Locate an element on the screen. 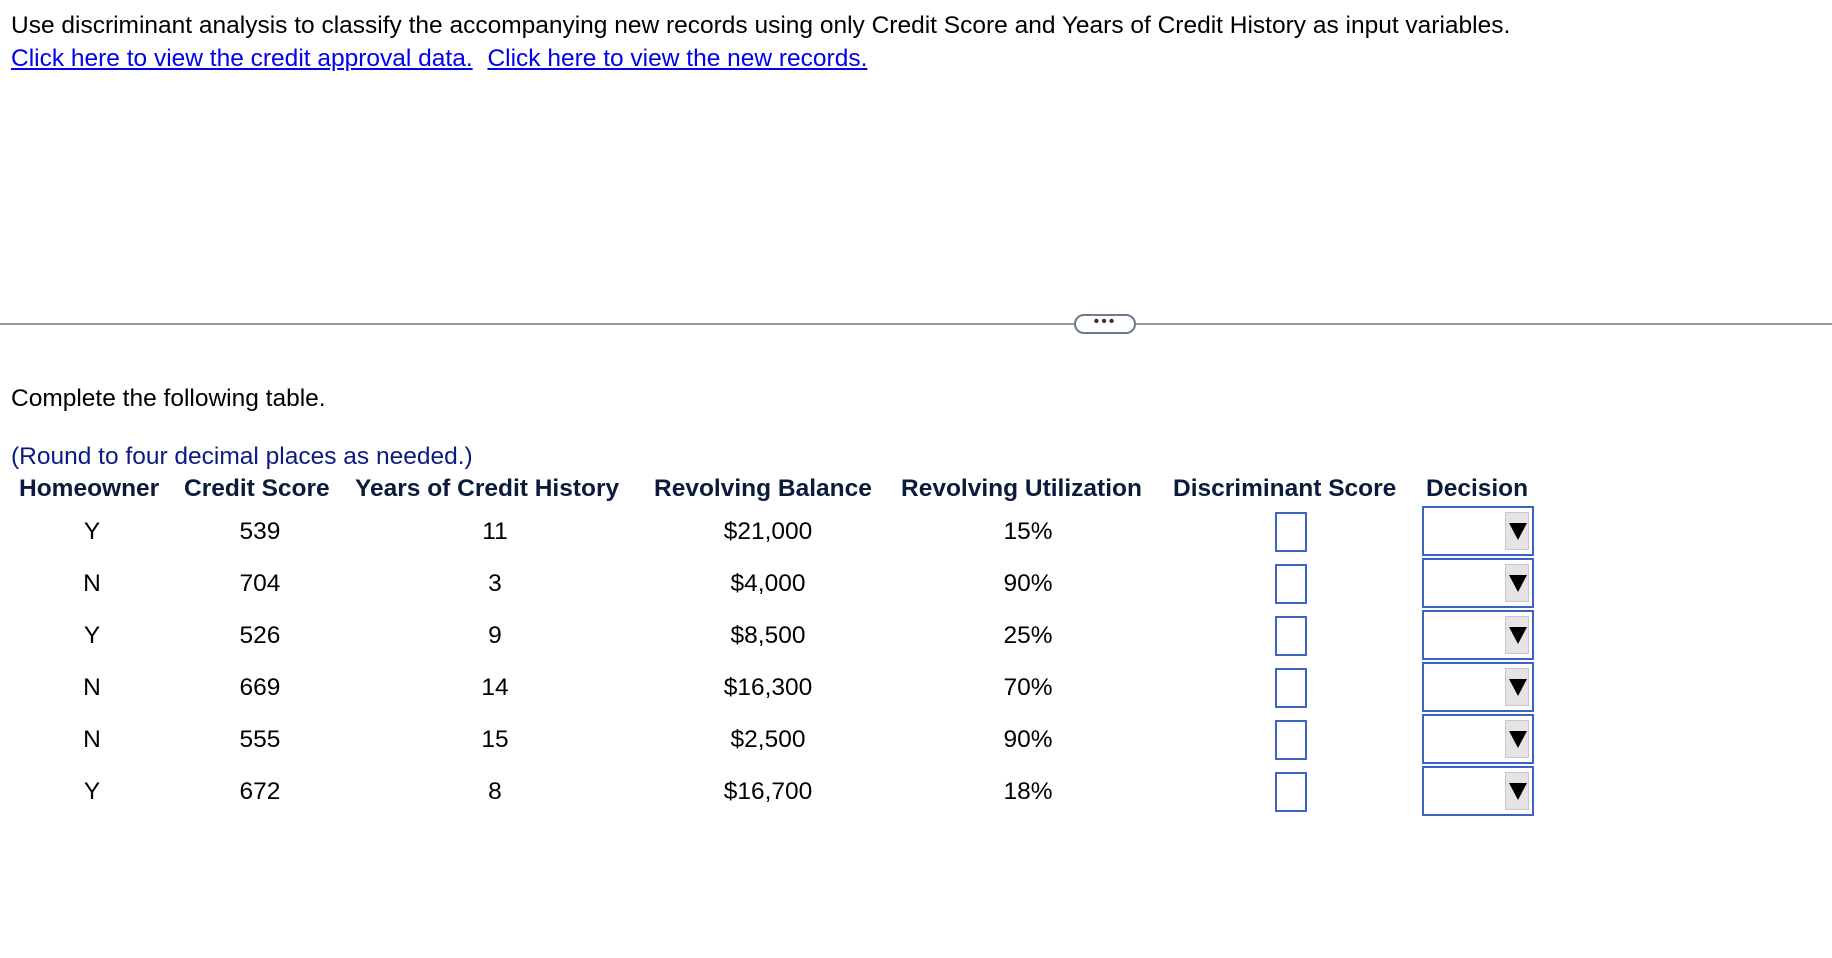 The height and width of the screenshot is (958, 1832). header-revolving-utilization: Revolving Utilization is located at coordinates (1021, 488).